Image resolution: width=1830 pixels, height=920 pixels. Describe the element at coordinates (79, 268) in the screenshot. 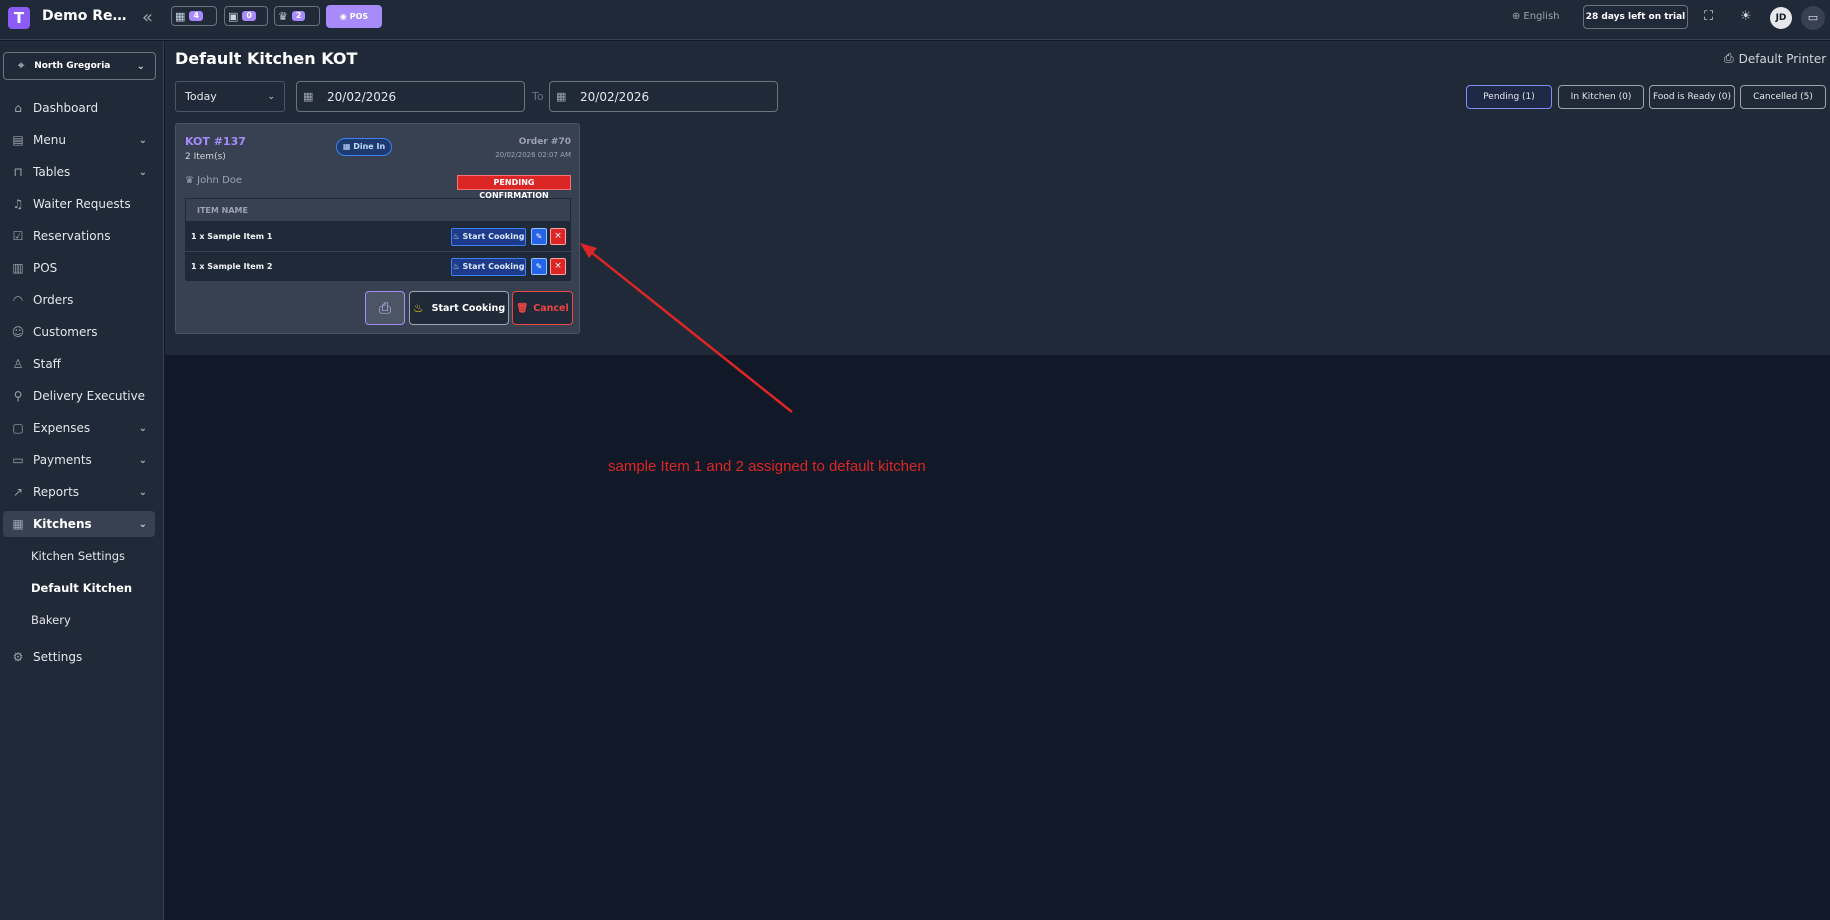

I see `sidebar-item-pos: ▥ POS` at that location.